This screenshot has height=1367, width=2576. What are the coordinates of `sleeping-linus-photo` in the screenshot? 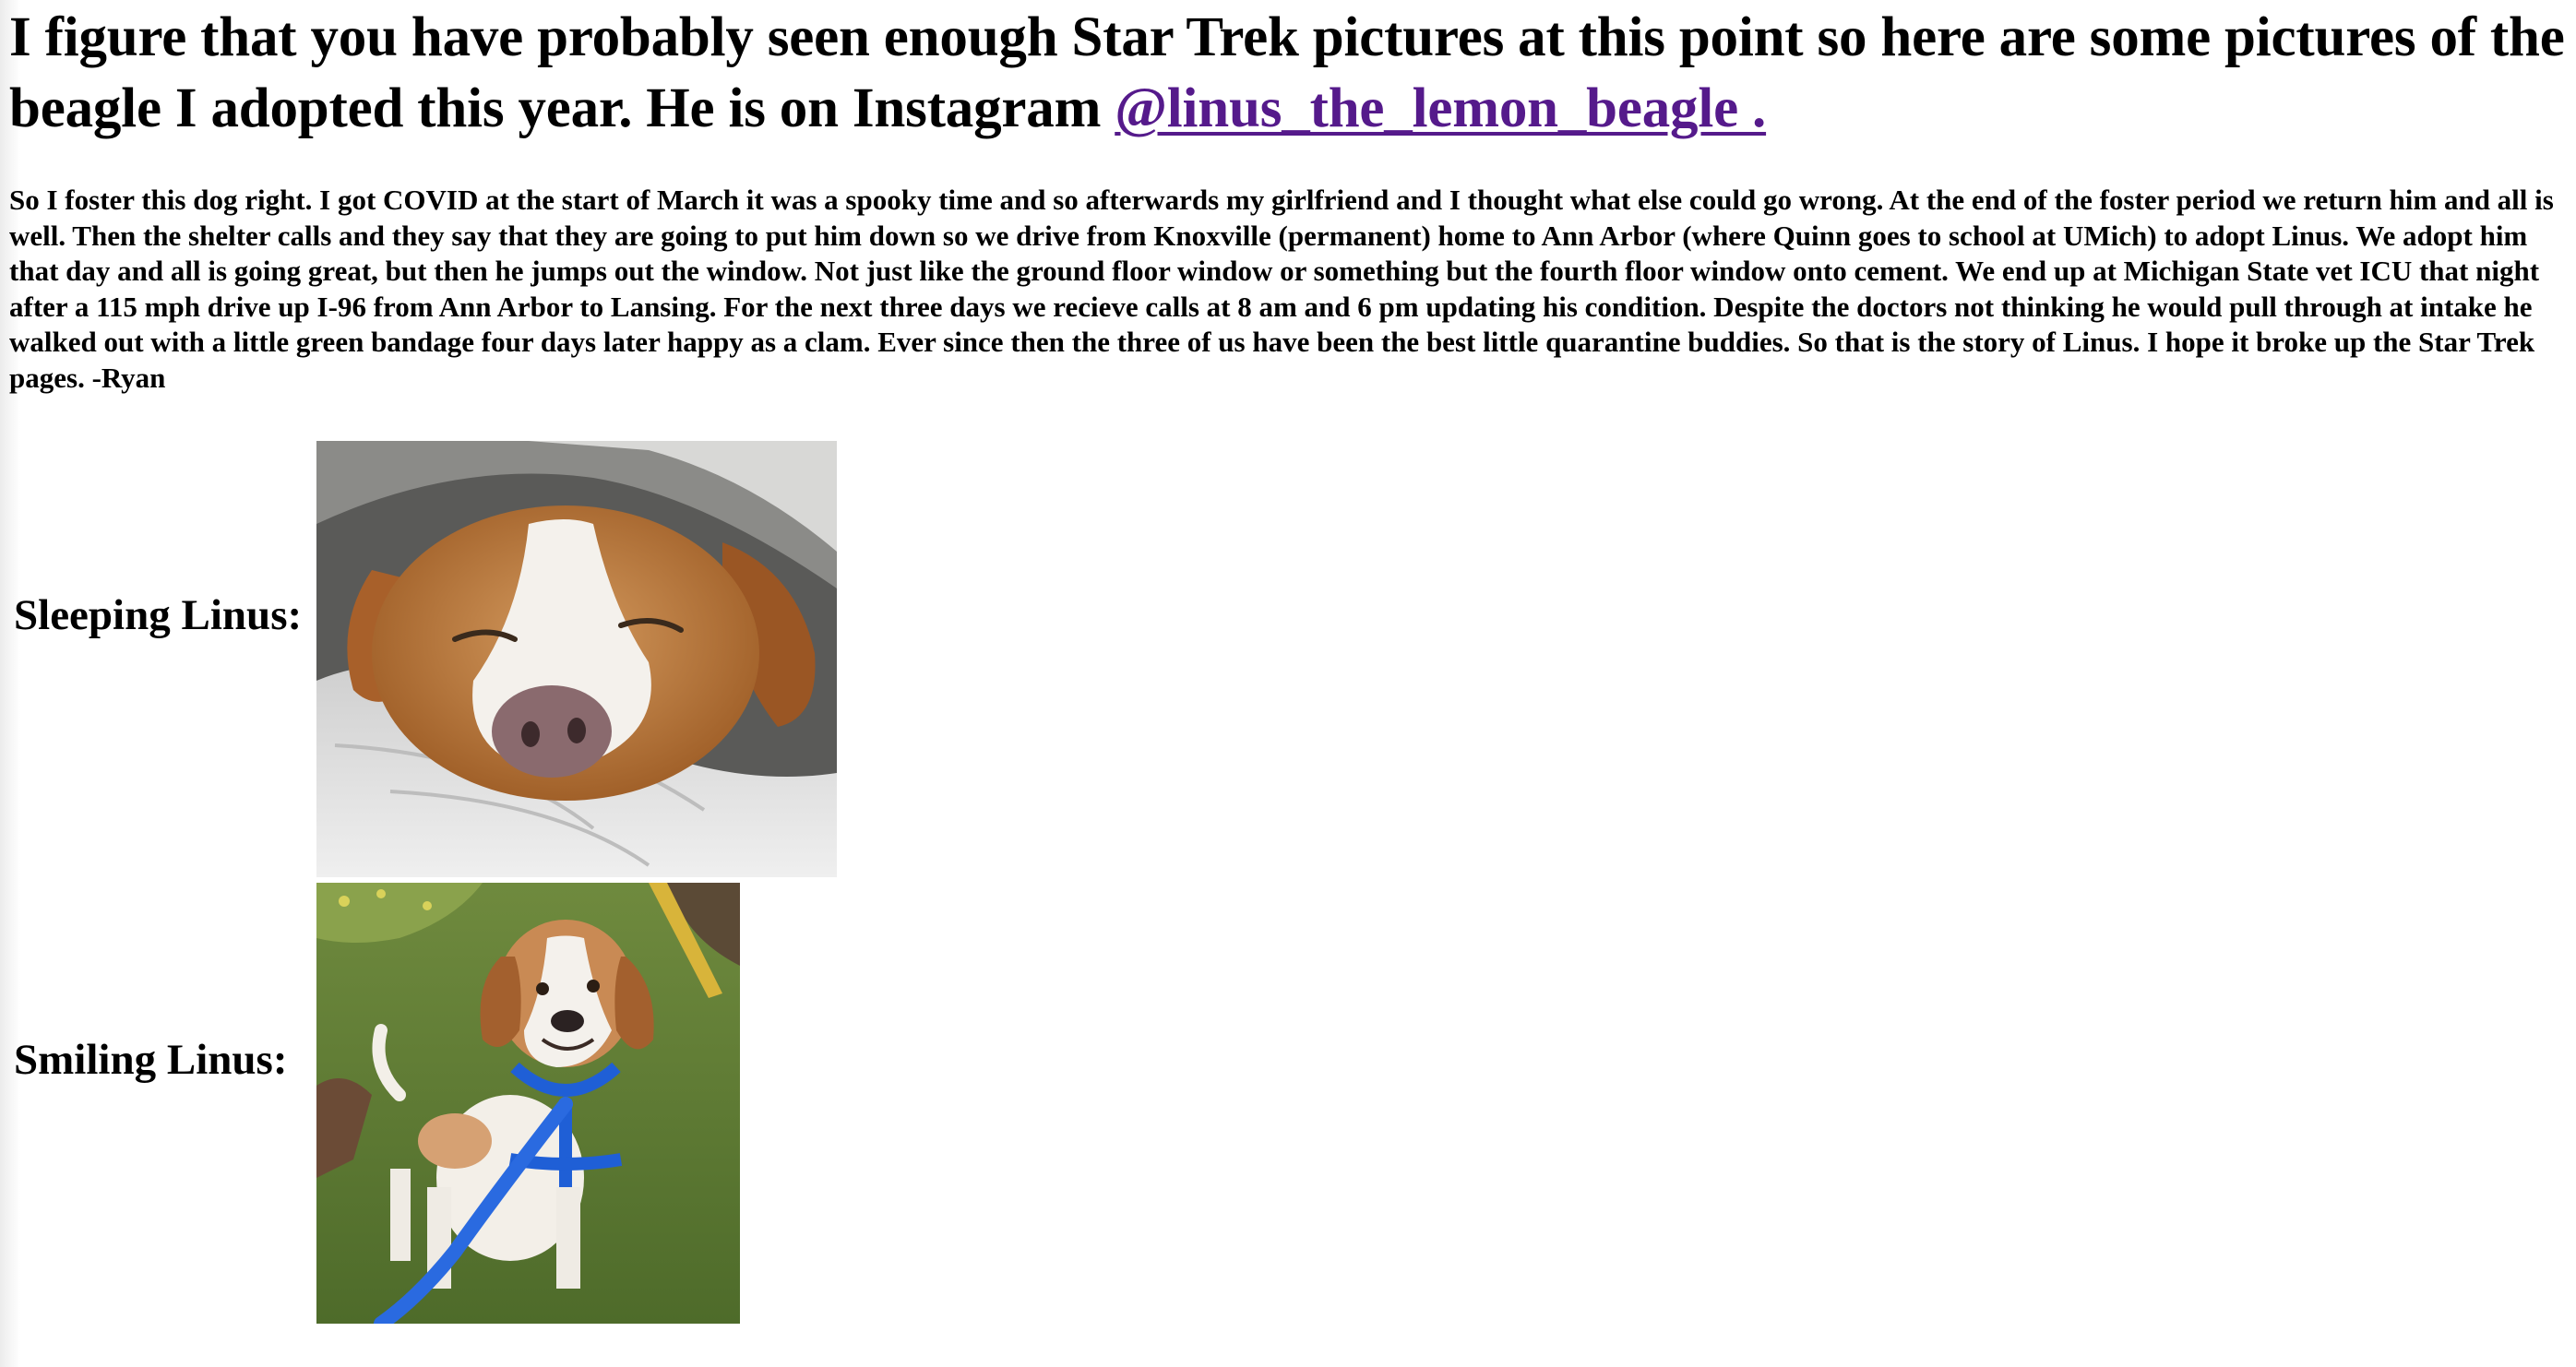 It's located at (576, 659).